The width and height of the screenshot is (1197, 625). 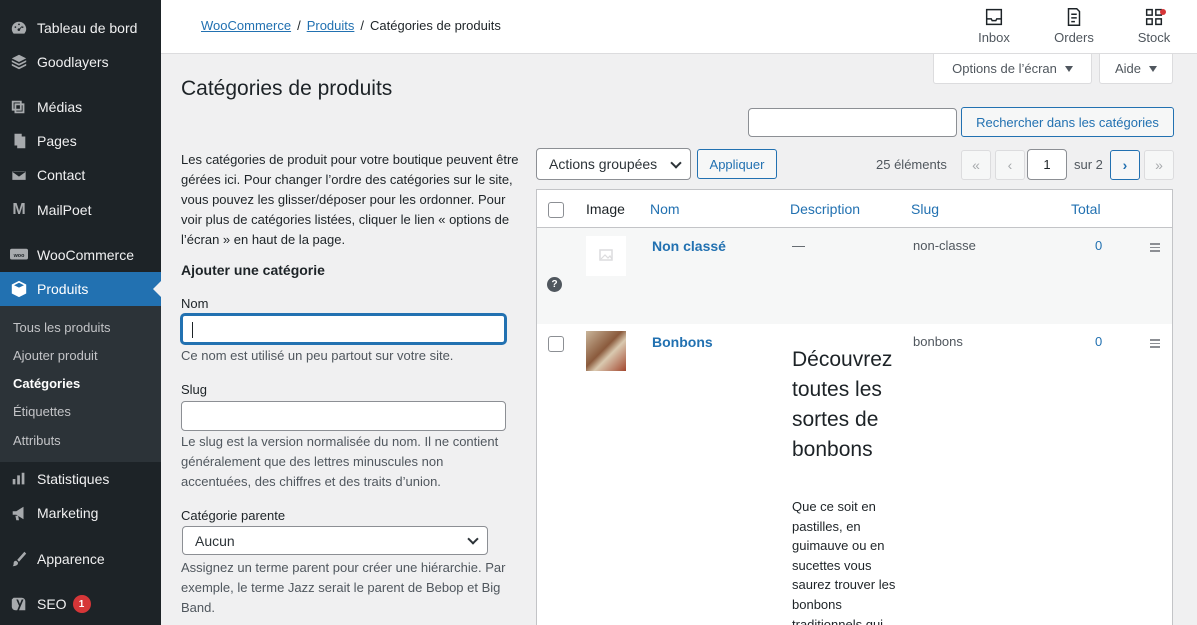 I want to click on submenu-ajouter-produit: Ajouter produit, so click(x=55, y=355).